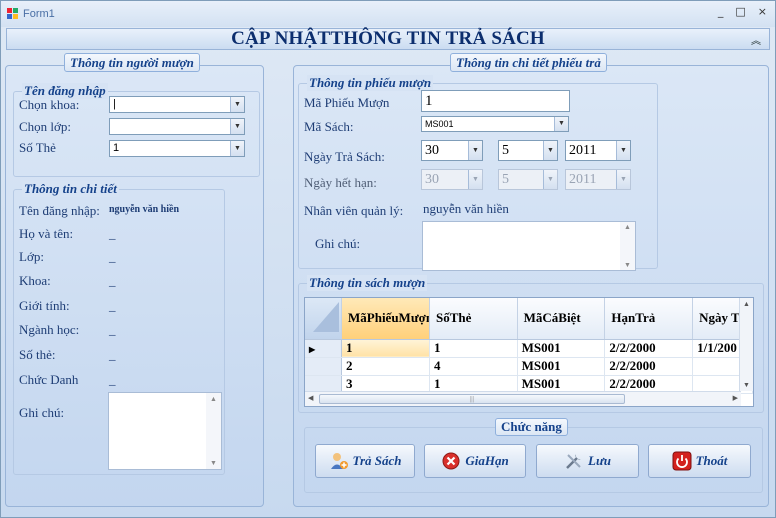 The width and height of the screenshot is (776, 518). Describe the element at coordinates (528, 150) in the screenshot. I see `return-month-select: 5 ▼` at that location.